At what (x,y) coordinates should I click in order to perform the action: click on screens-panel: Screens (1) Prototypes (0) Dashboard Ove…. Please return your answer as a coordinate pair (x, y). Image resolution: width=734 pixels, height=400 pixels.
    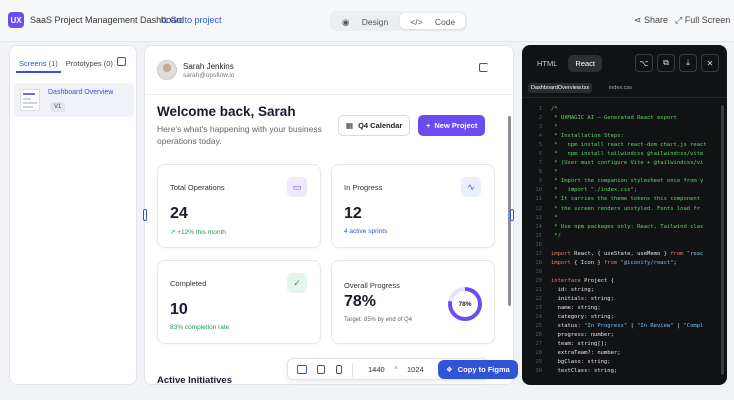
    Looking at the image, I should click on (73, 215).